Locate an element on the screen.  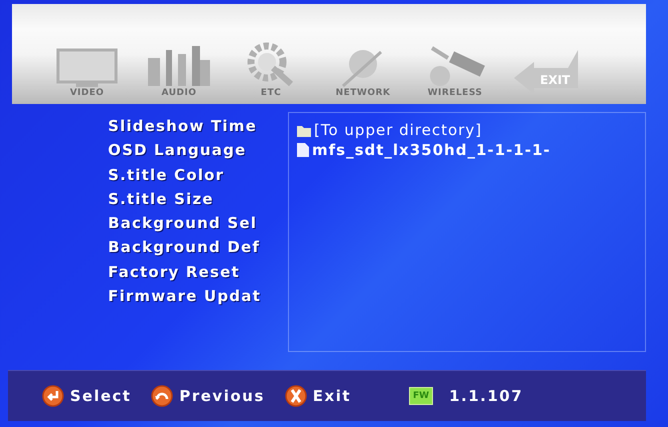
tv-icon is located at coordinates (87, 68).